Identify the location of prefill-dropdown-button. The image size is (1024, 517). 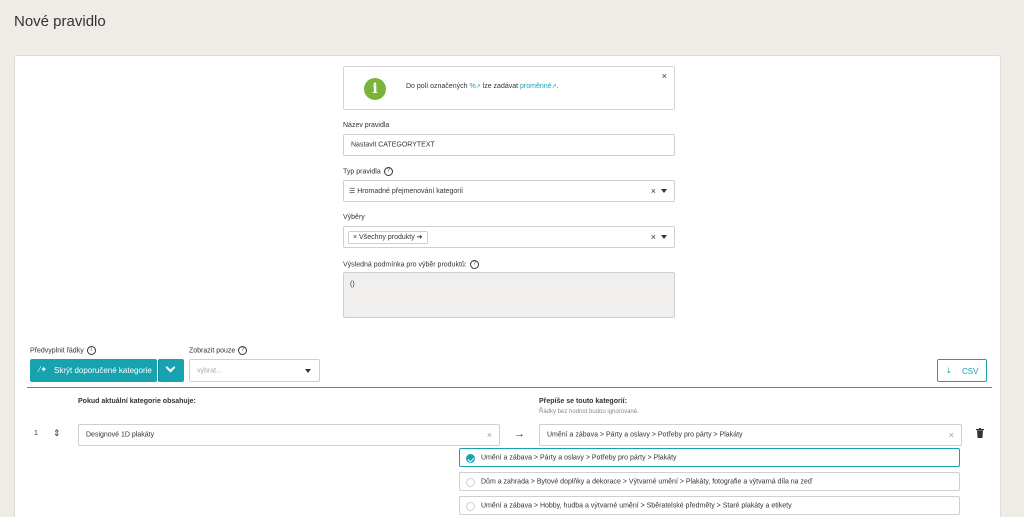
(171, 370).